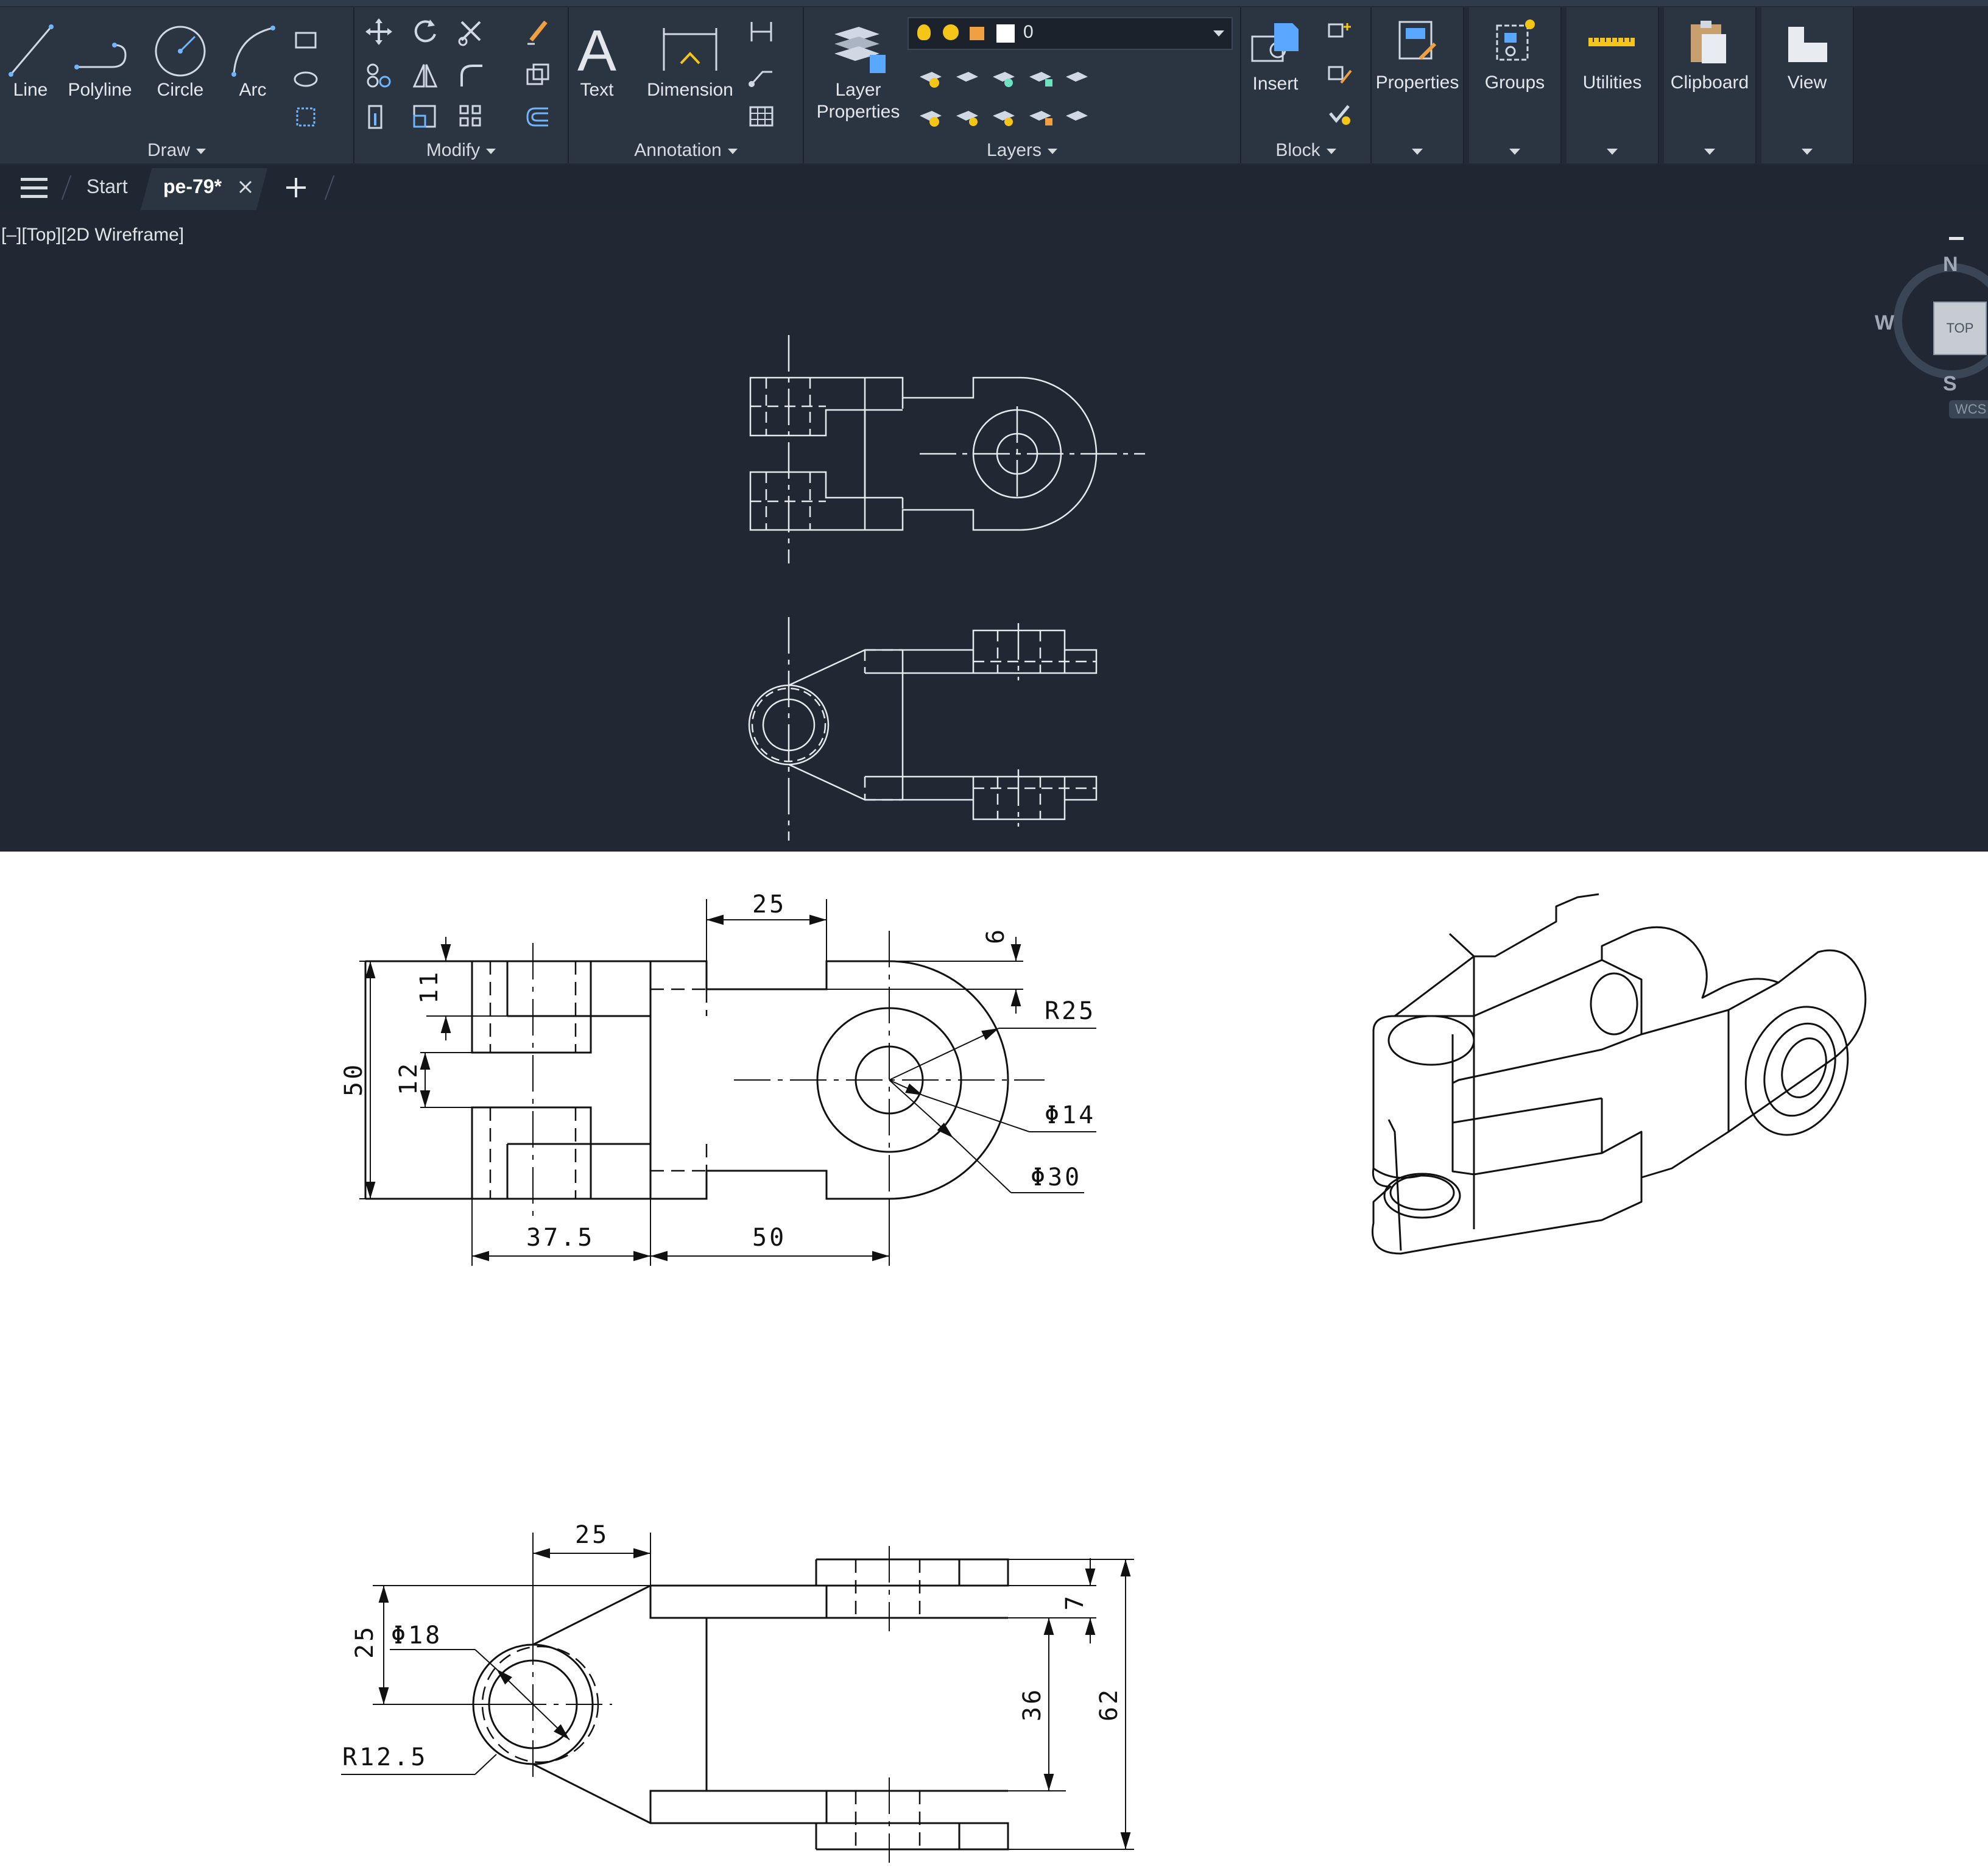 Image resolution: width=1988 pixels, height=1867 pixels. I want to click on dim-11: 11, so click(429, 987).